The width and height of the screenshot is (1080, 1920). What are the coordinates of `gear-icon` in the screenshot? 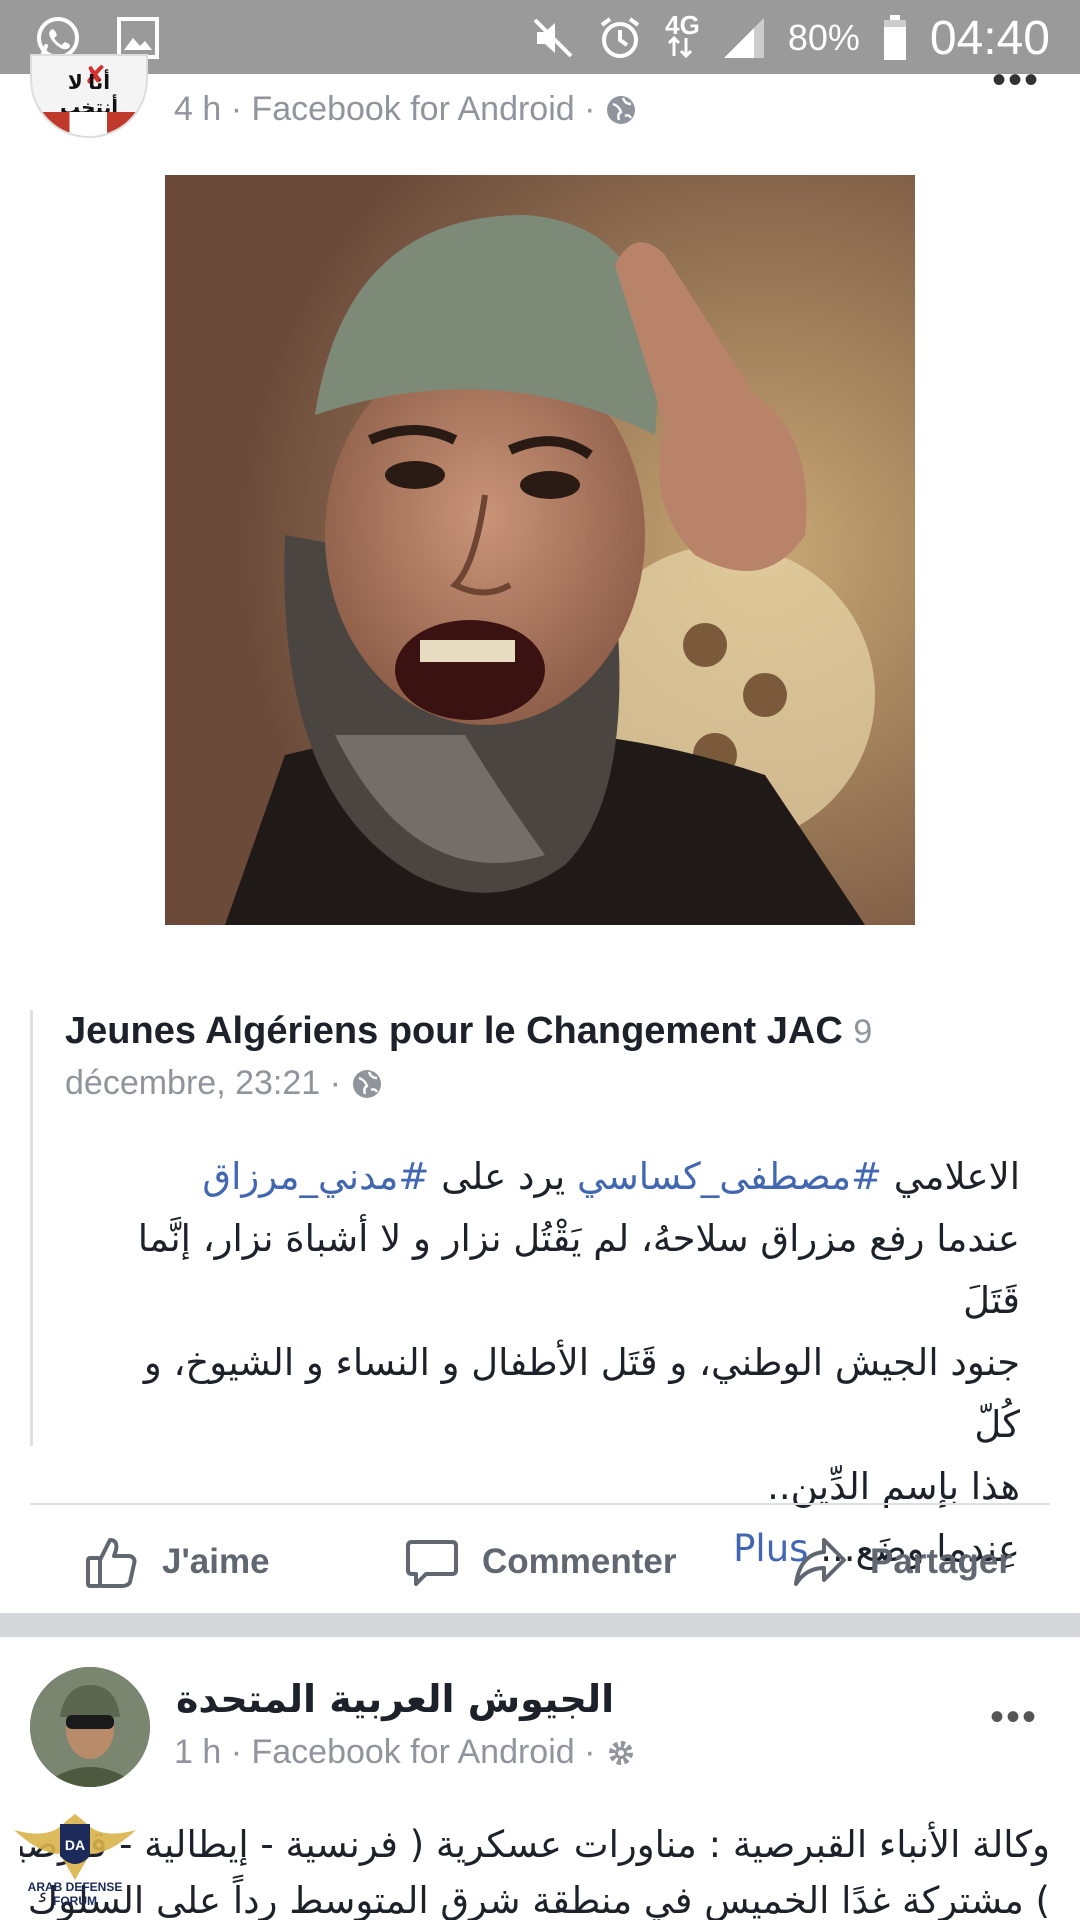 It's located at (621, 1752).